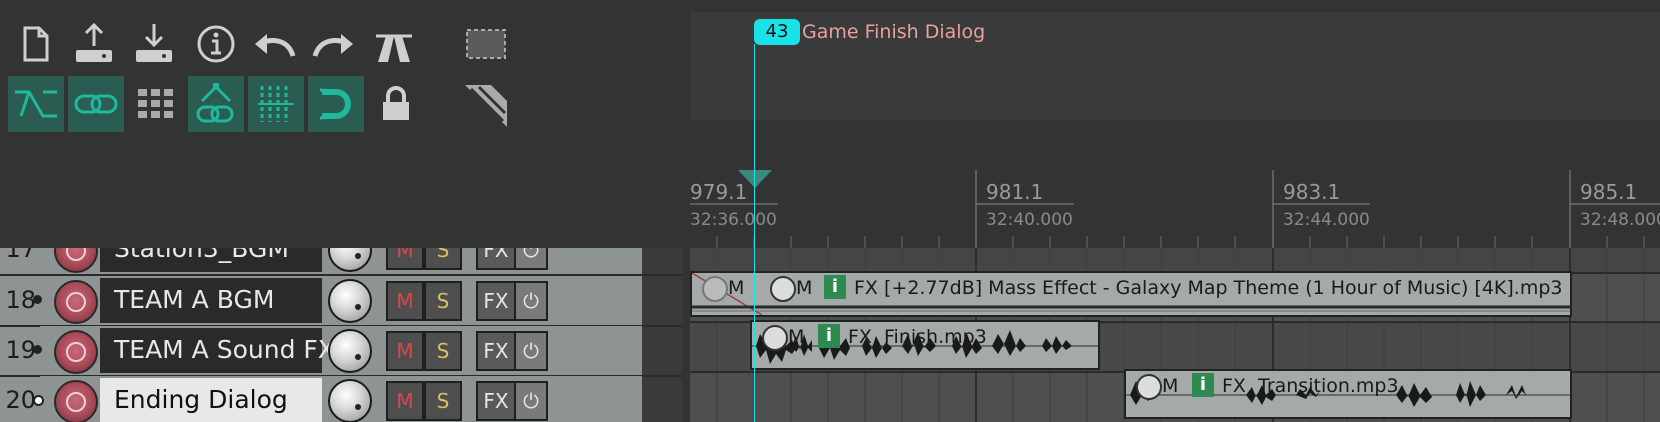  I want to click on ruler-measure: 981.1, so click(1015, 192).